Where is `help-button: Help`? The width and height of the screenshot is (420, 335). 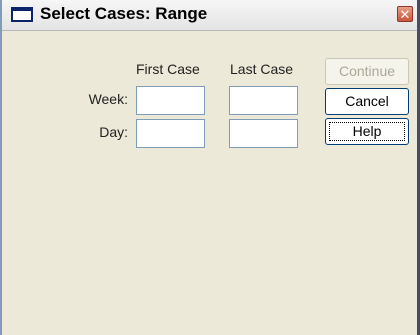
help-button: Help is located at coordinates (367, 131).